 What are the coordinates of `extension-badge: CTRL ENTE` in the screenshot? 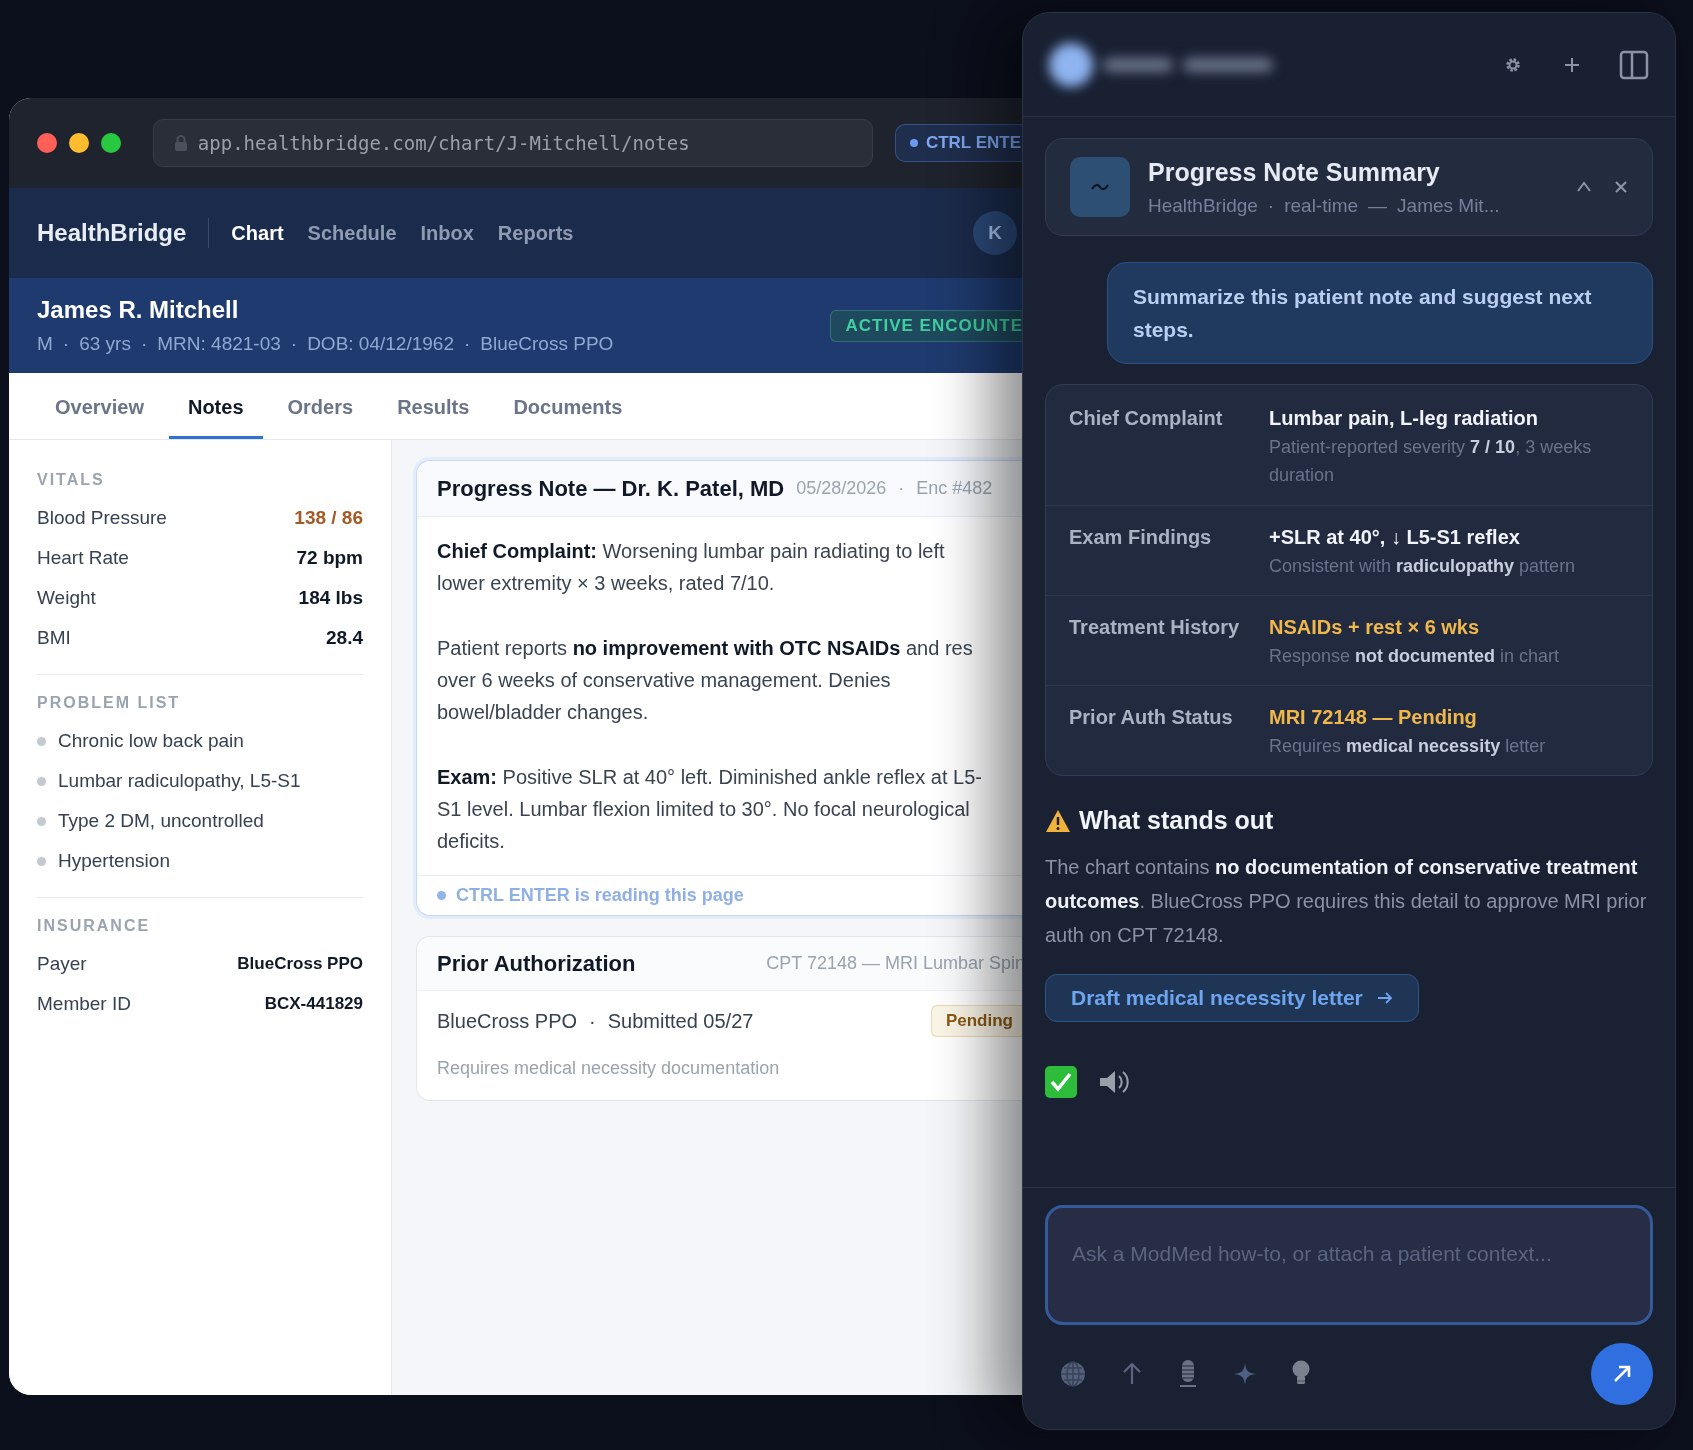 It's located at (959, 143).